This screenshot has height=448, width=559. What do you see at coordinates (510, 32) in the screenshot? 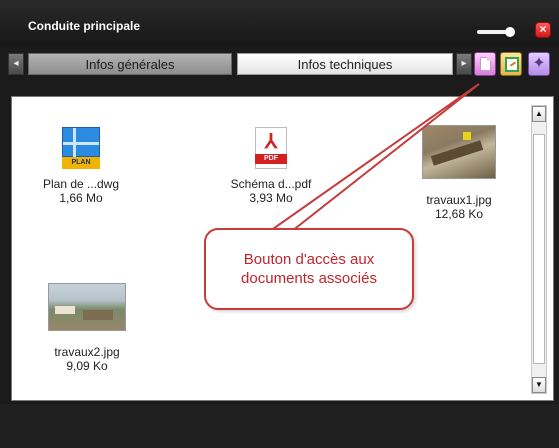
I see `minimize-icon` at bounding box center [510, 32].